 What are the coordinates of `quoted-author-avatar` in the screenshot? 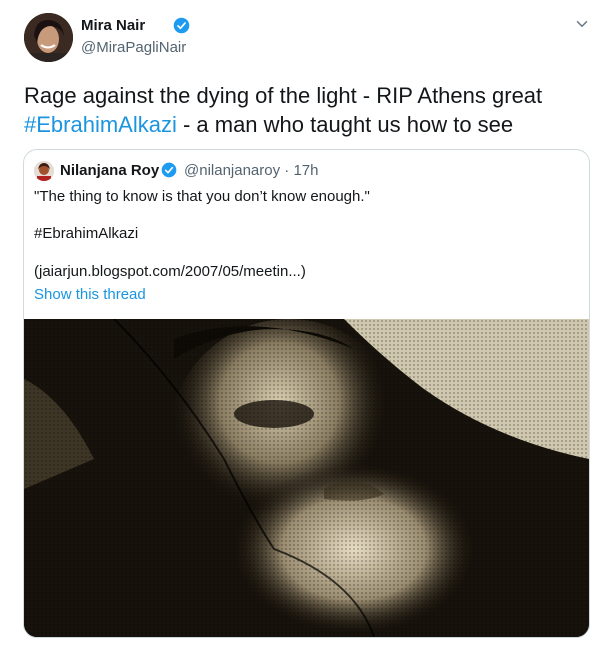 It's located at (44, 171).